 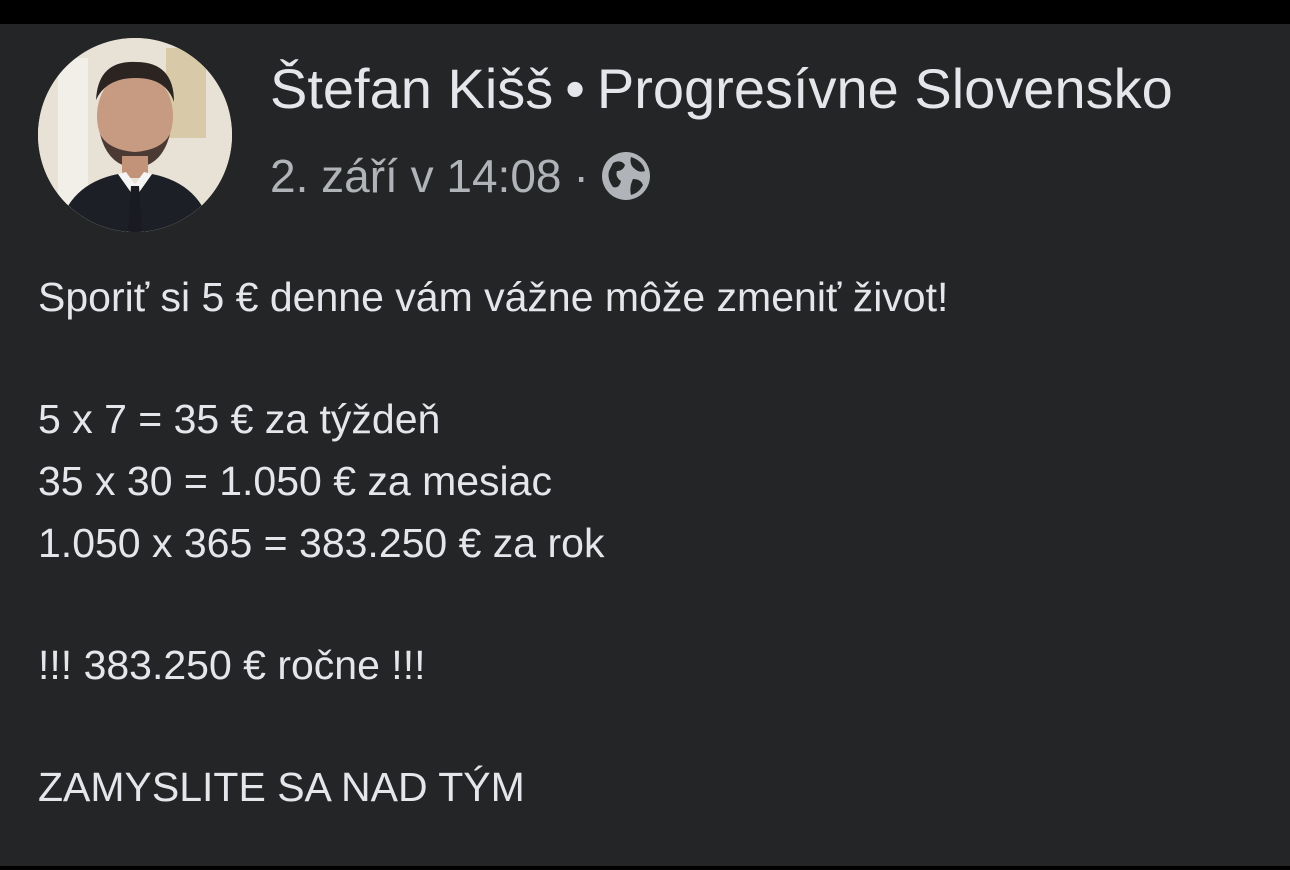 What do you see at coordinates (411, 88) in the screenshot?
I see `author-name-link: Štefan Kišš` at bounding box center [411, 88].